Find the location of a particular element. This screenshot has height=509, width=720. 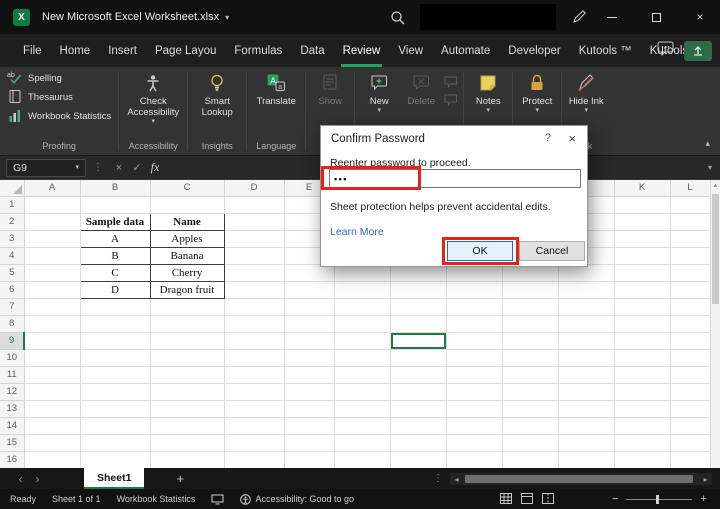

menu-tab-insert: Insert is located at coordinates (122, 50).